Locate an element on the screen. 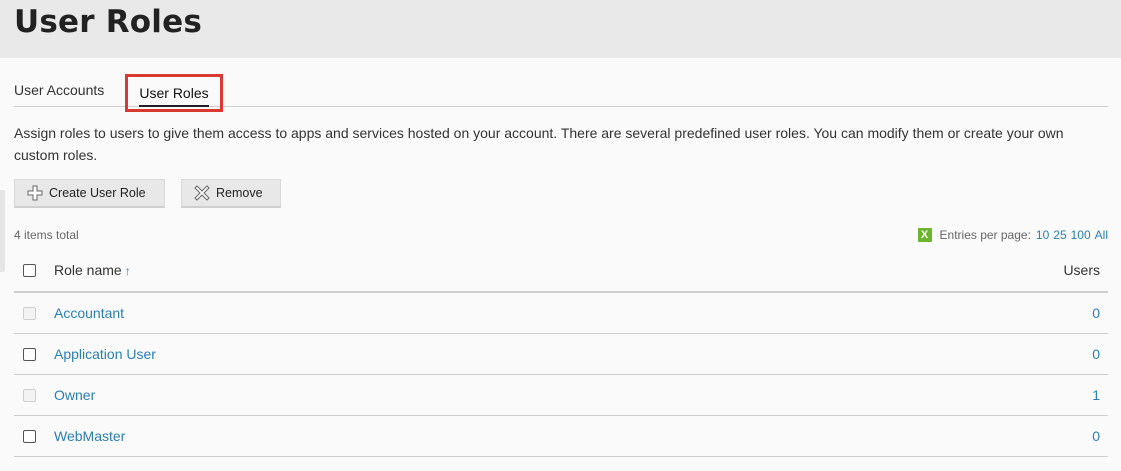 The height and width of the screenshot is (471, 1121). x-icon is located at coordinates (202, 193).